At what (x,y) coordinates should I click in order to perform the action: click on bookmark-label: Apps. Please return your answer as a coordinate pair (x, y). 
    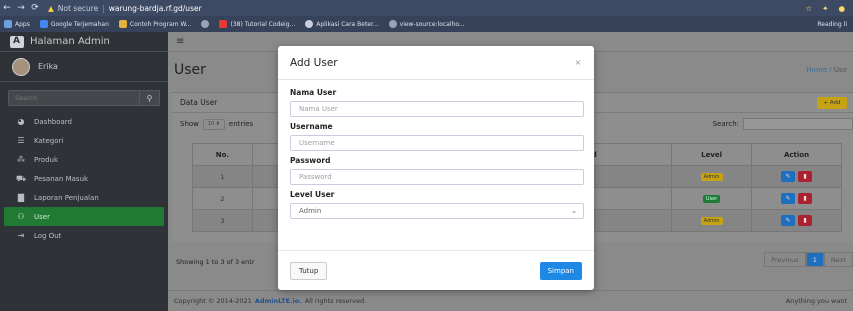
    Looking at the image, I should click on (22, 24).